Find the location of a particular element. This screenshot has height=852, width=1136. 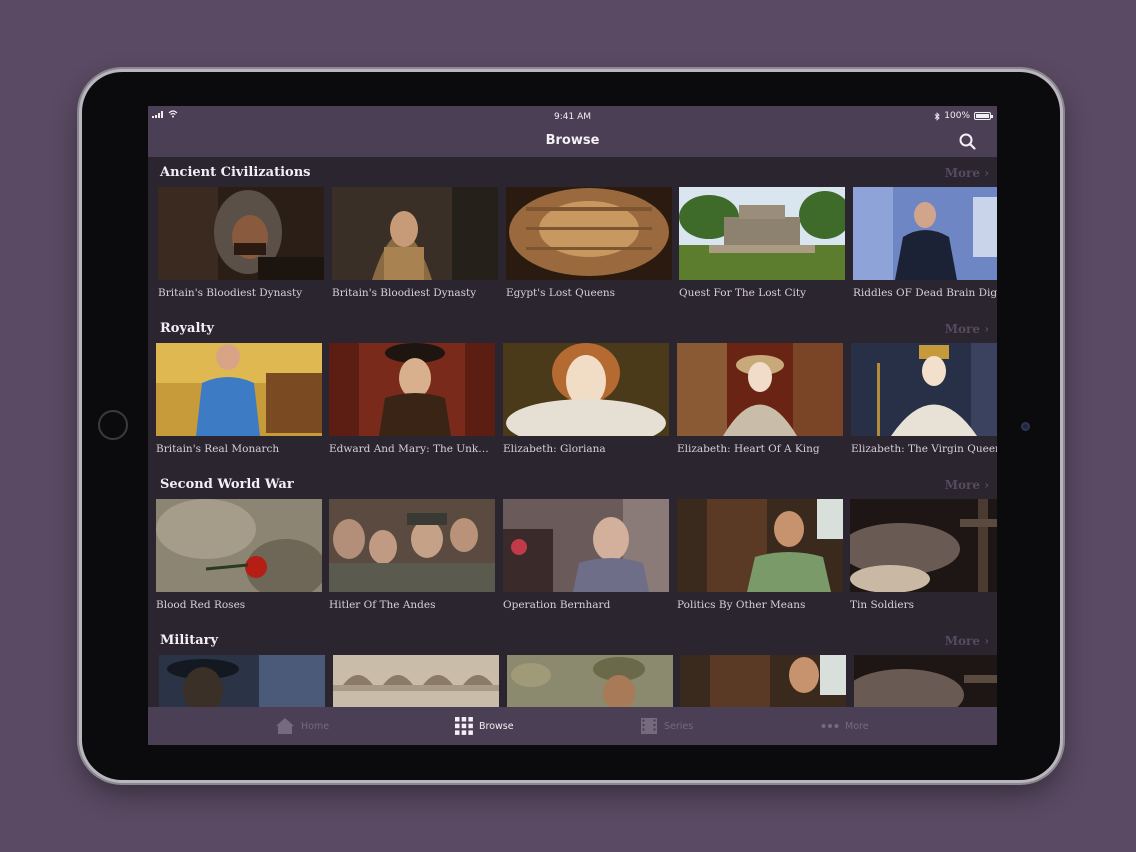

tab-label: Browse is located at coordinates (496, 726).